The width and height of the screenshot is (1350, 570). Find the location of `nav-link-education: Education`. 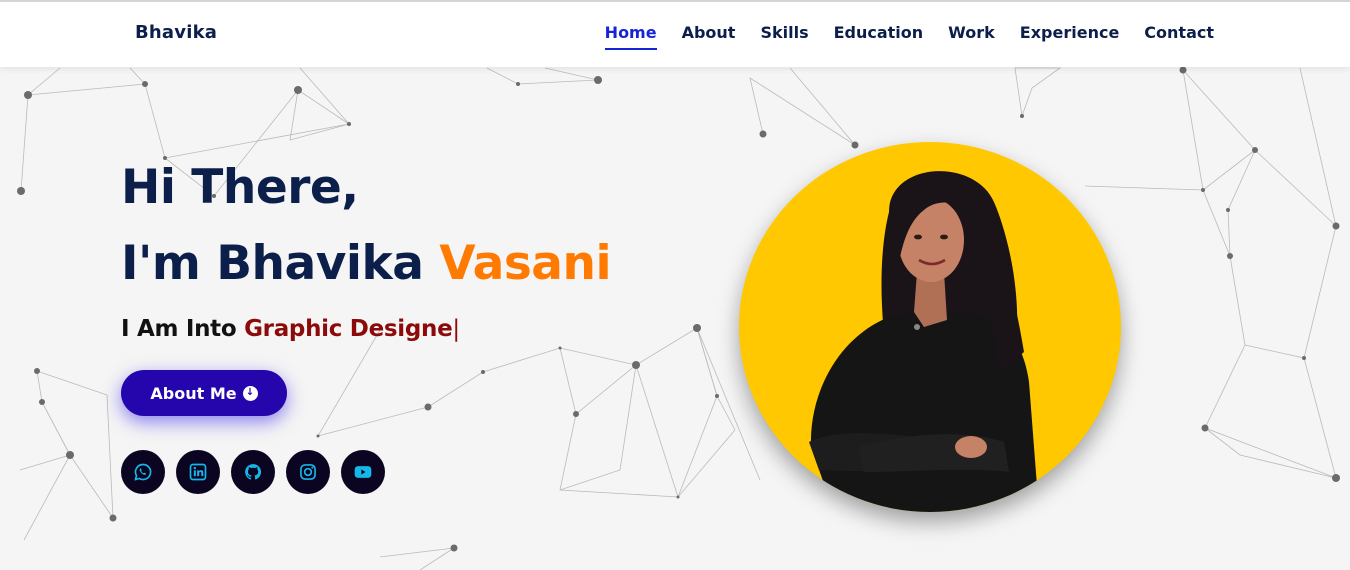

nav-link-education: Education is located at coordinates (879, 36).